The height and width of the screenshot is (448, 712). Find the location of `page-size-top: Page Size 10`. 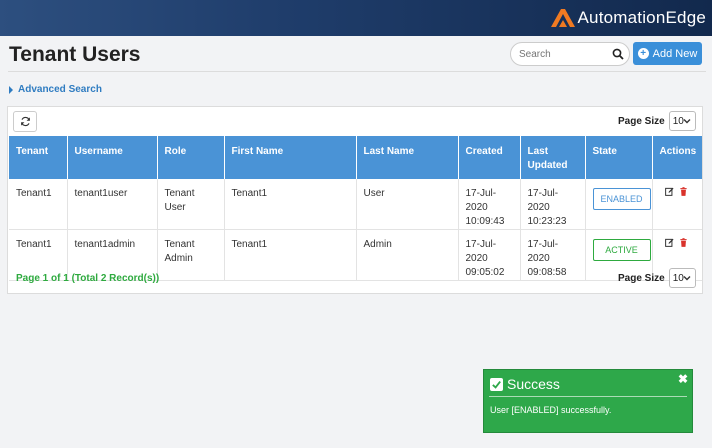

page-size-top: Page Size 10 is located at coordinates (657, 121).